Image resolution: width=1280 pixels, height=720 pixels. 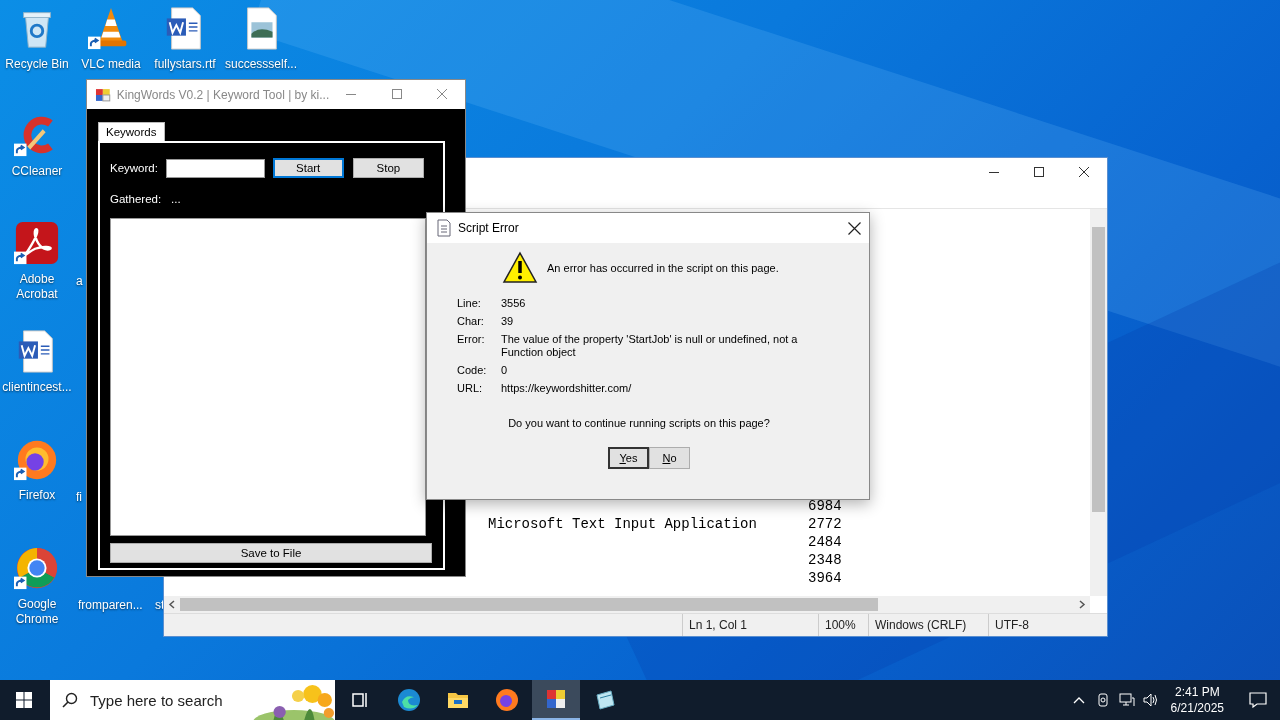 I want to click on detail-label: Line:, so click(x=469, y=303).